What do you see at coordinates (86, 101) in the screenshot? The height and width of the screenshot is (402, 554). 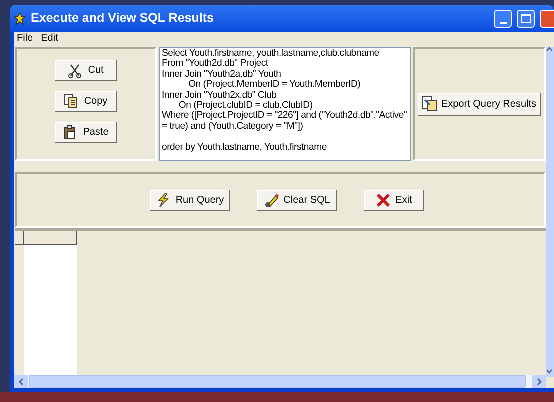 I see `copy-button: Copy` at bounding box center [86, 101].